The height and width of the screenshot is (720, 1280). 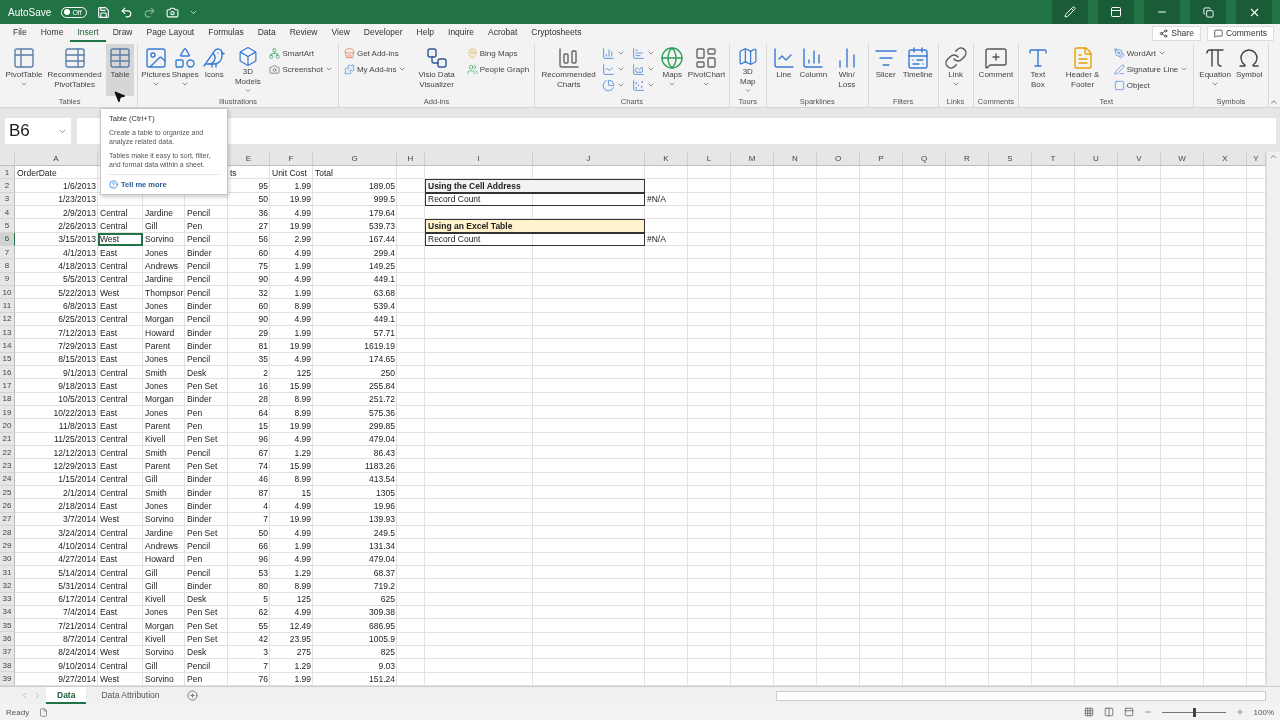 I want to click on table-cell-text: 57.71, so click(x=384, y=333).